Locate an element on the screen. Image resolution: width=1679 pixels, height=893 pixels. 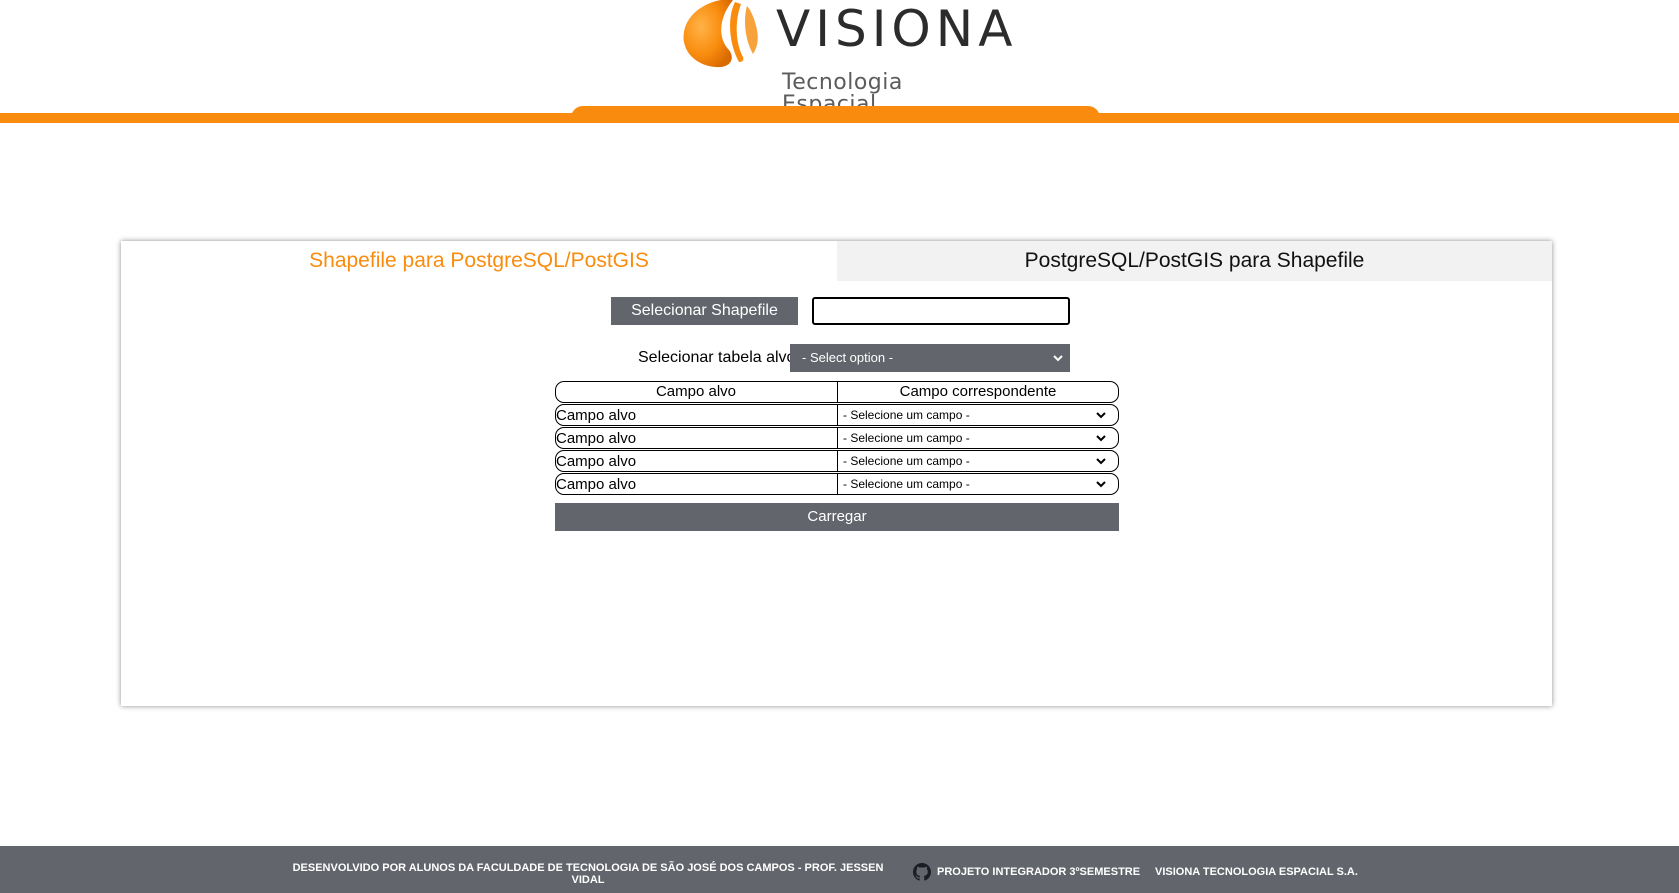
target-table-select: - Select option - is located at coordinates (930, 358).